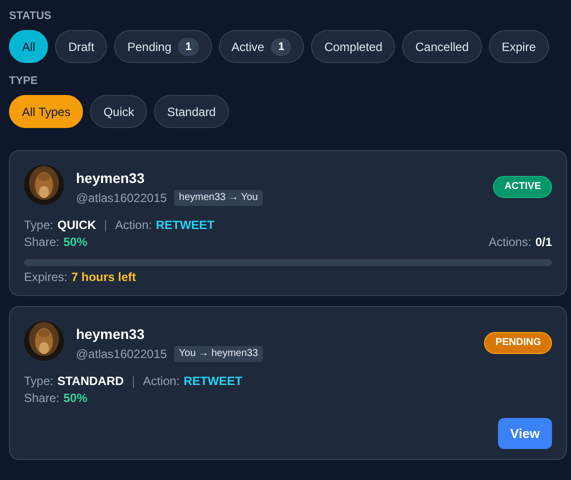  What do you see at coordinates (76, 225) in the screenshot?
I see `type-value: QUICK` at bounding box center [76, 225].